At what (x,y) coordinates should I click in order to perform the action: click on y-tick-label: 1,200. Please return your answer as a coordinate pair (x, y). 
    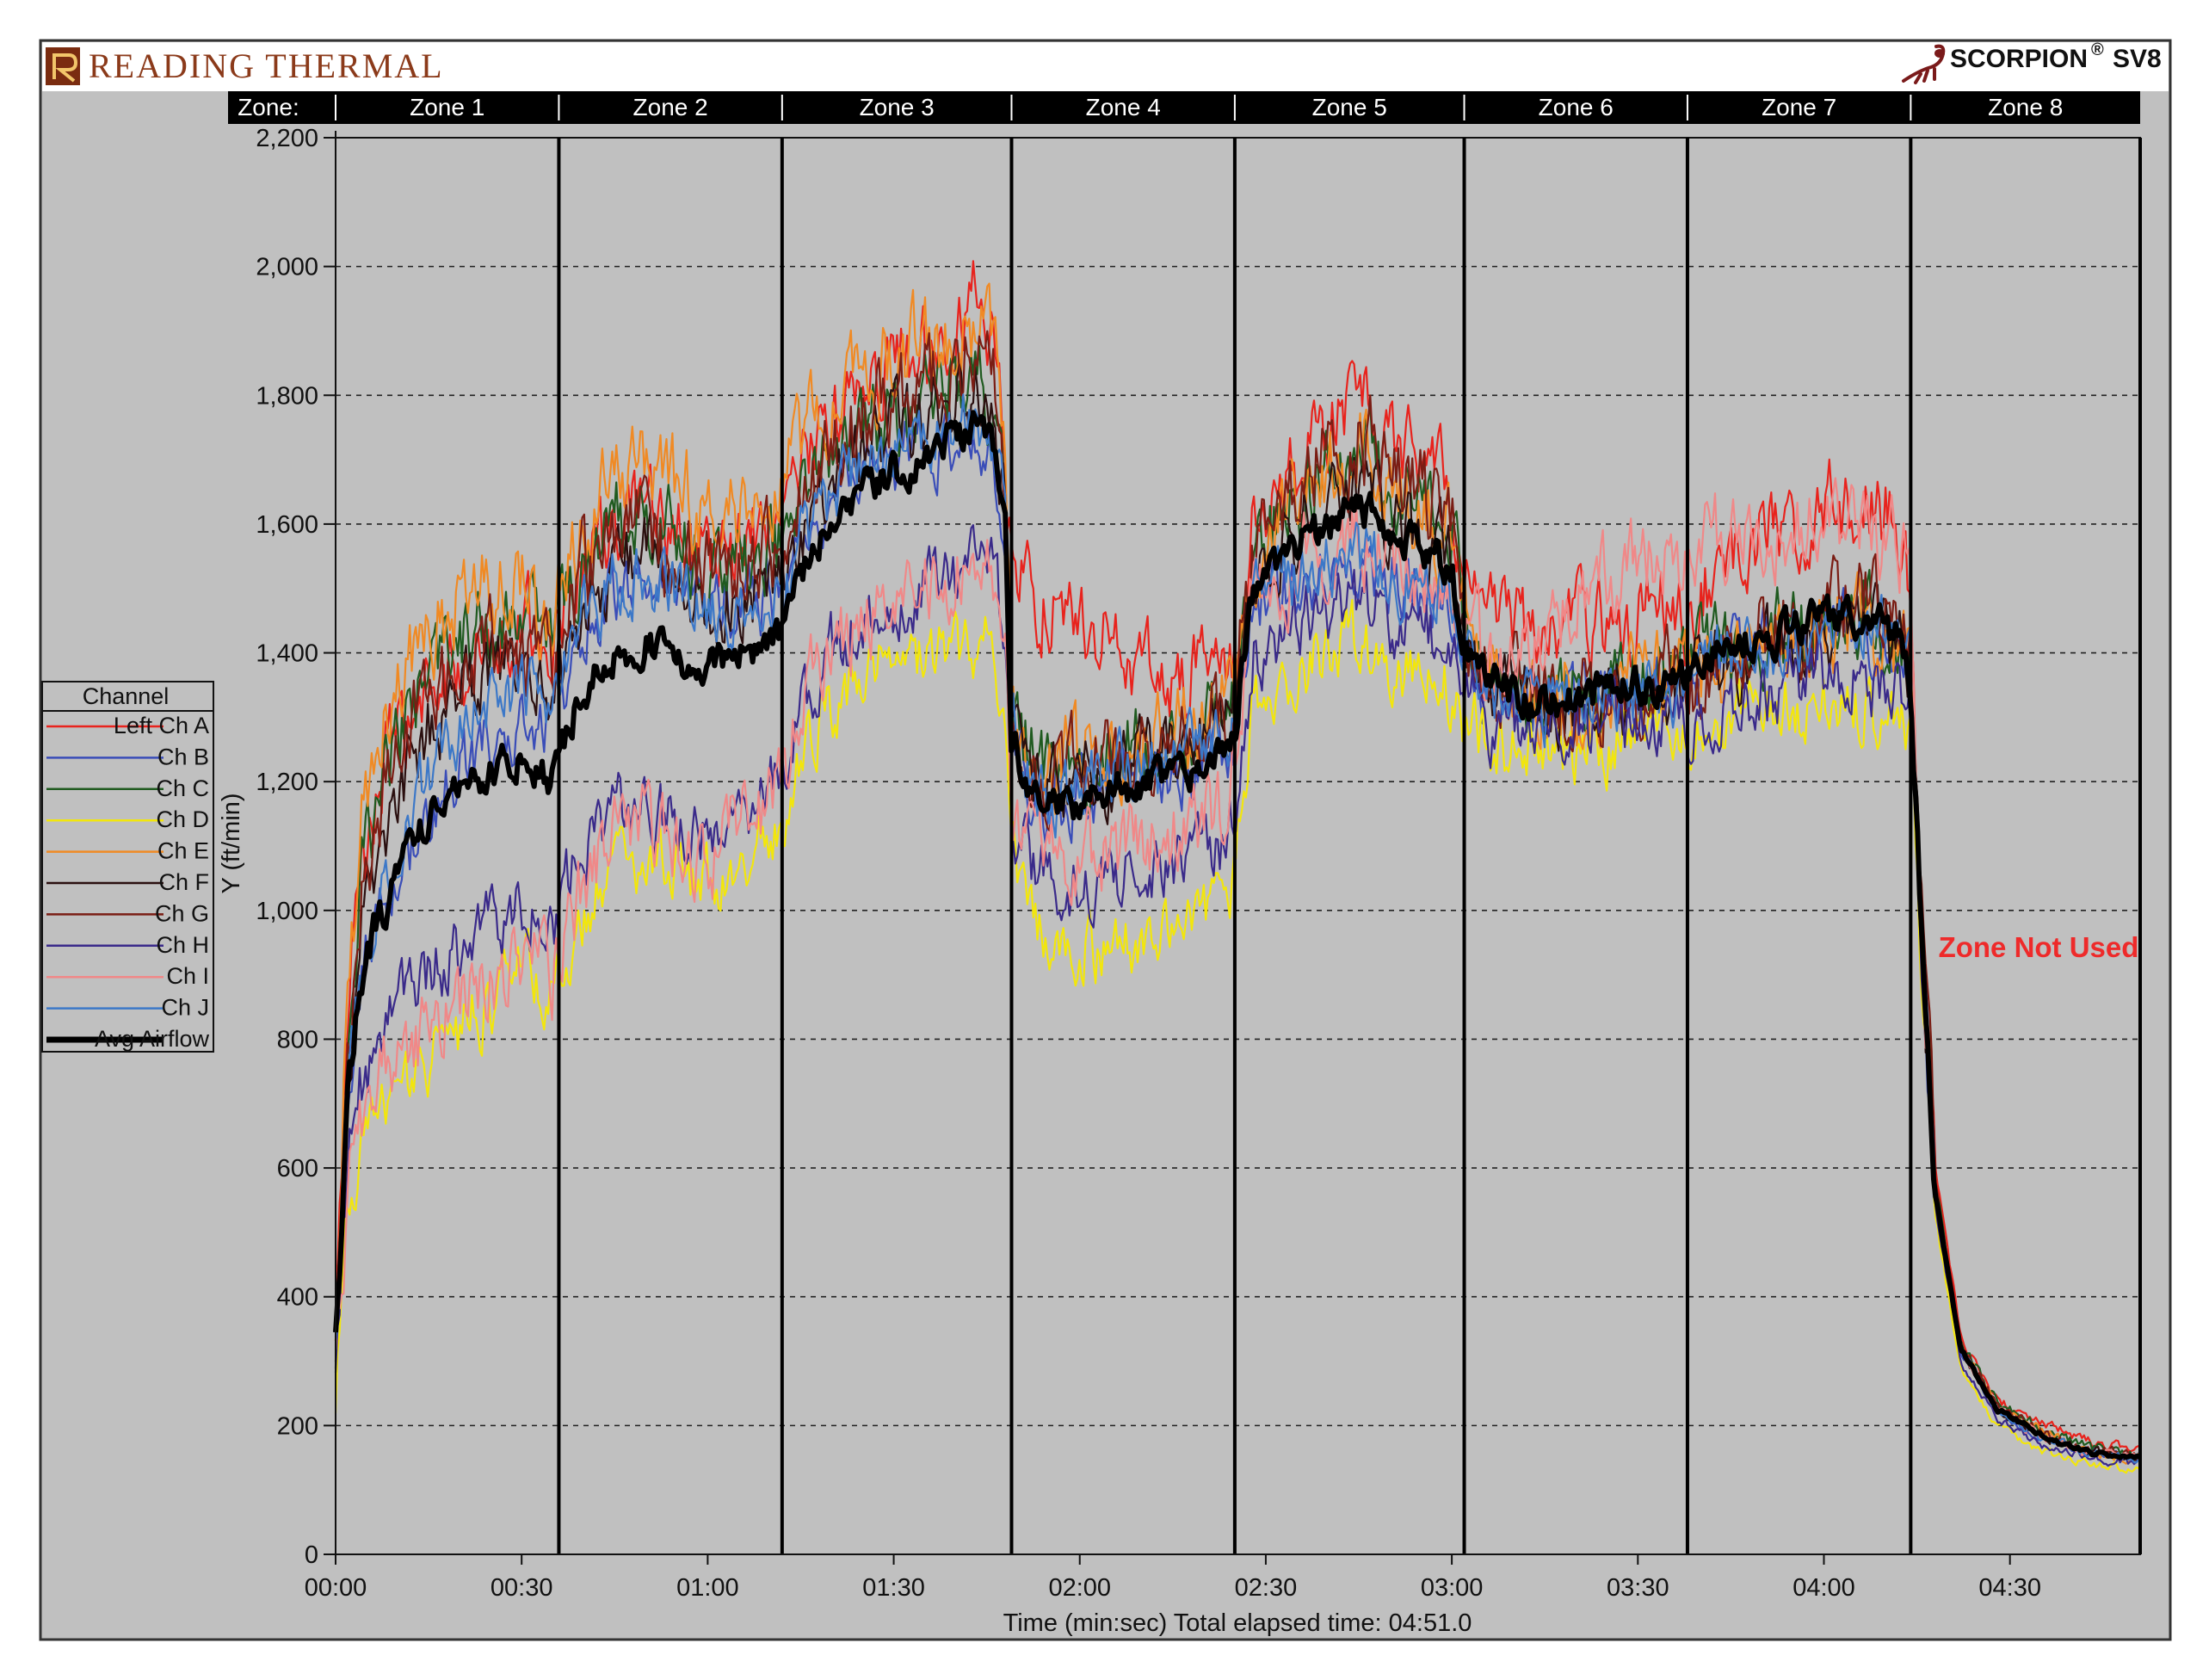
    Looking at the image, I should click on (287, 782).